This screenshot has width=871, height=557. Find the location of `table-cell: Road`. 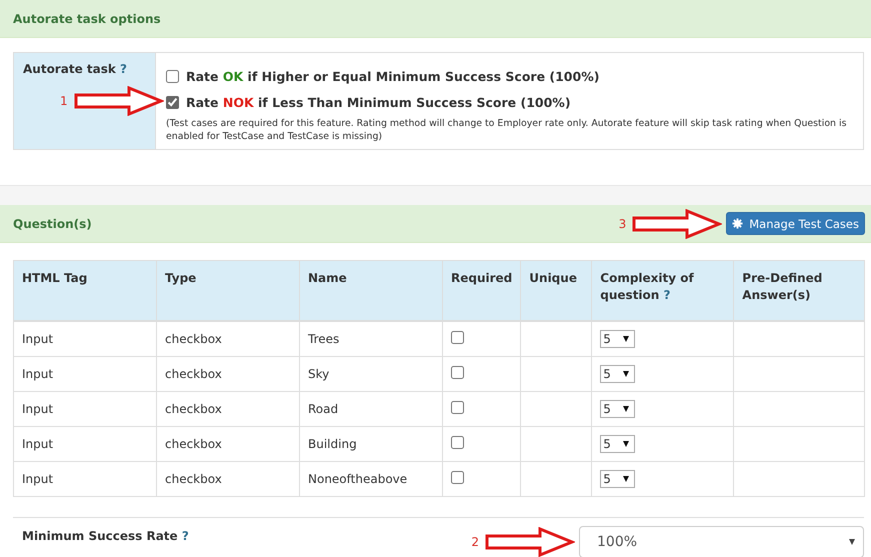

table-cell: Road is located at coordinates (371, 409).